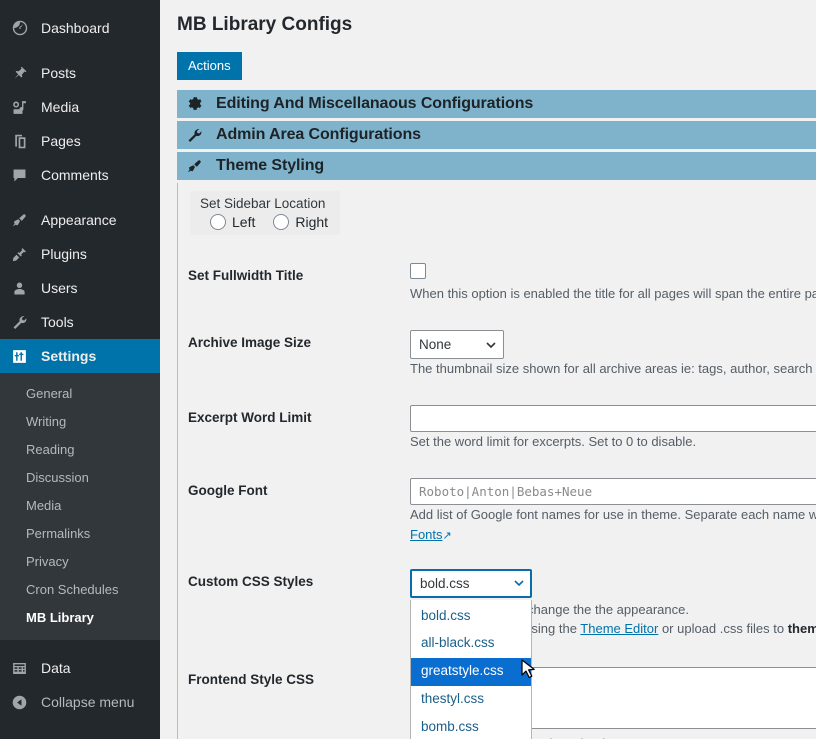 The height and width of the screenshot is (739, 816). I want to click on theme-editor-link: Theme Editor, so click(619, 628).